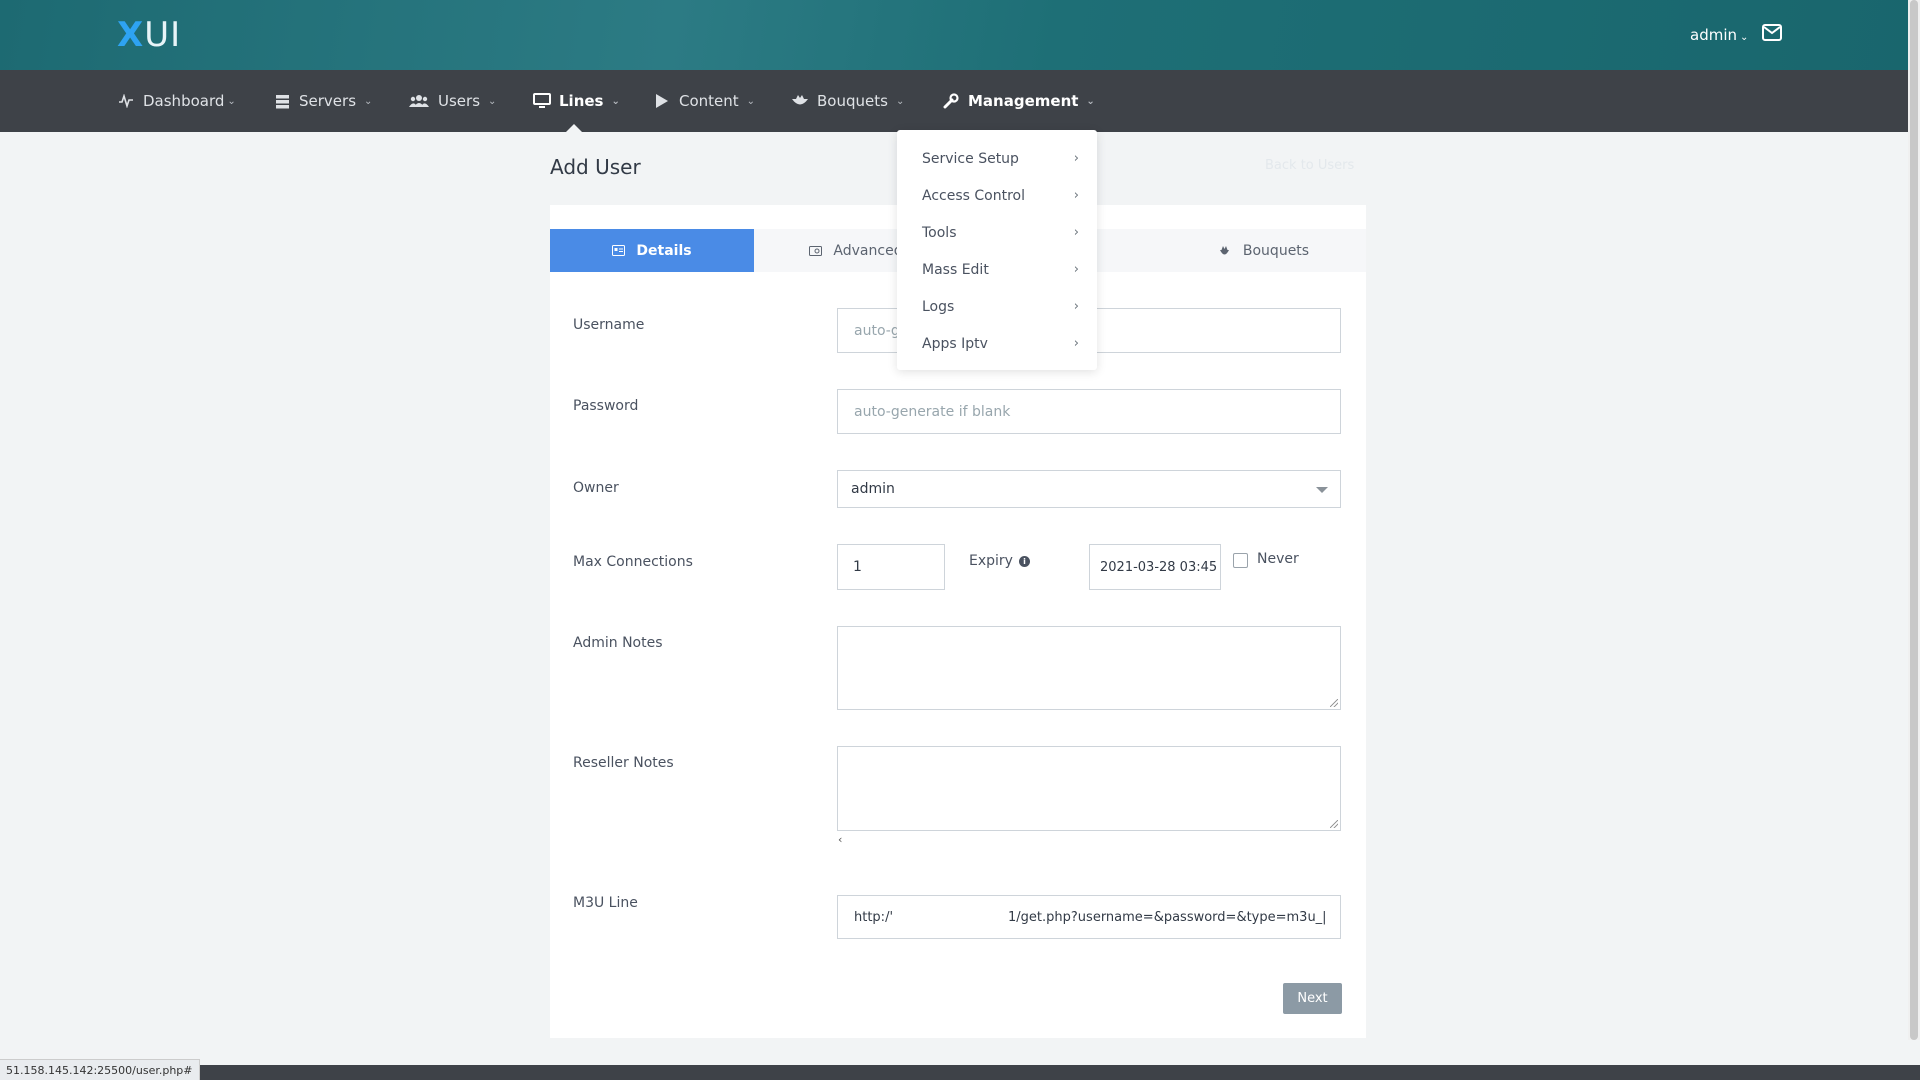  I want to click on admin-notes-label: Admin Notes, so click(618, 643).